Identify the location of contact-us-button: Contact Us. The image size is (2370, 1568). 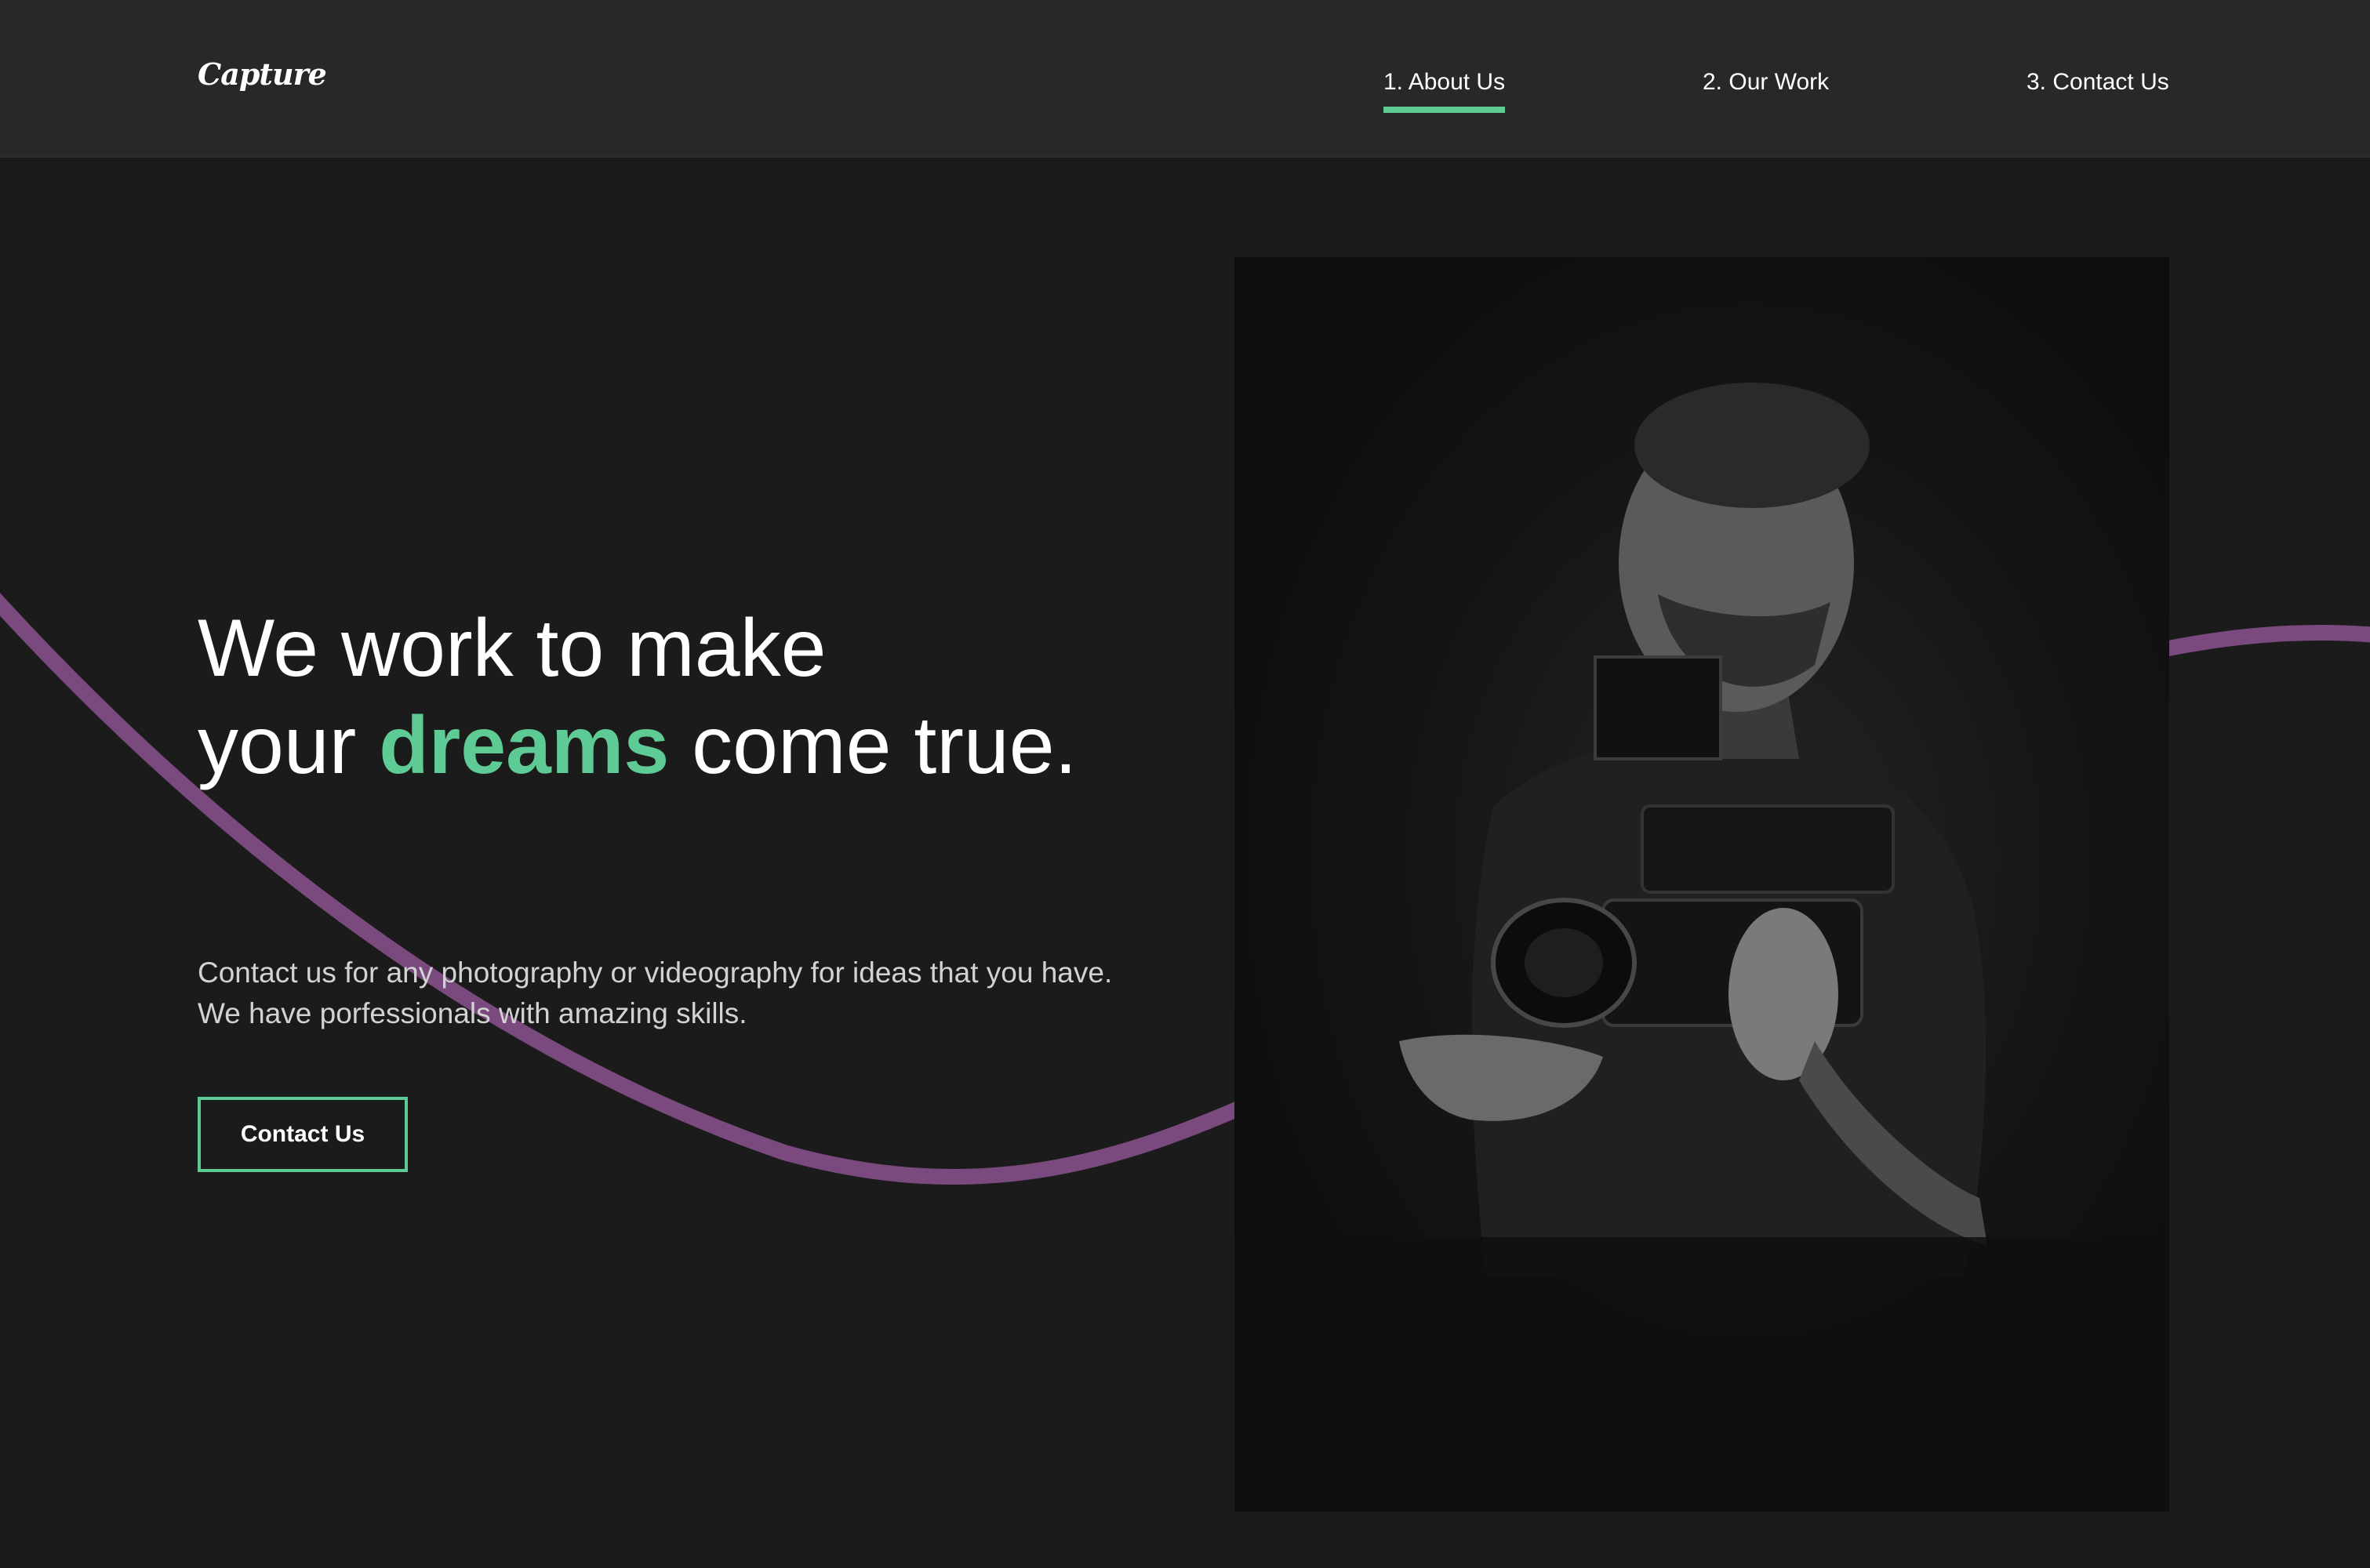
(303, 1134).